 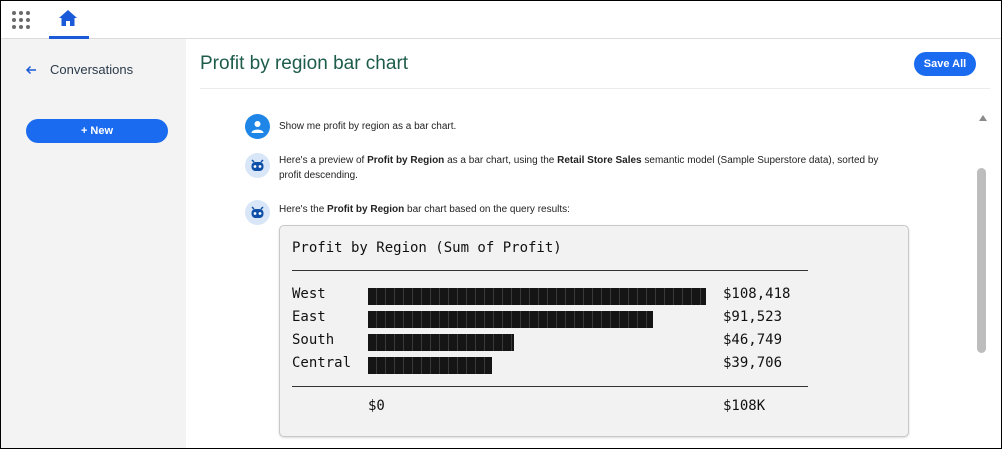 What do you see at coordinates (983, 118) in the screenshot?
I see `scroll-up-arrow-icon` at bounding box center [983, 118].